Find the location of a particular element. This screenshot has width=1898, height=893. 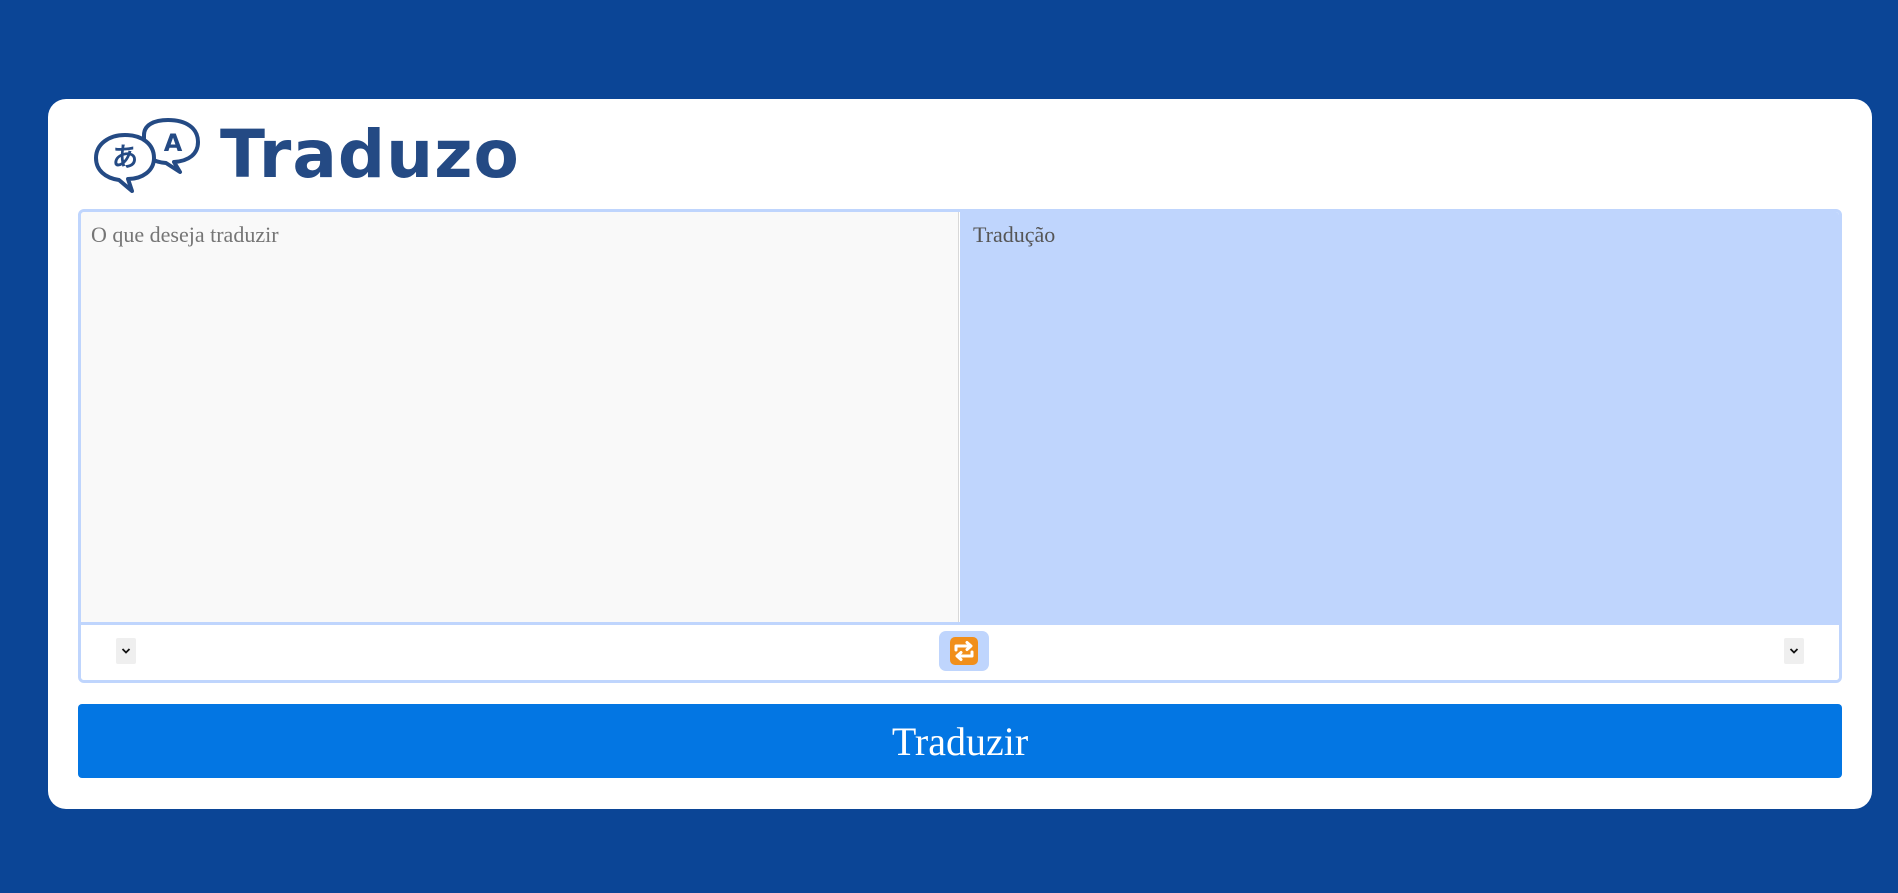

repeat-arrows-icon is located at coordinates (964, 651).